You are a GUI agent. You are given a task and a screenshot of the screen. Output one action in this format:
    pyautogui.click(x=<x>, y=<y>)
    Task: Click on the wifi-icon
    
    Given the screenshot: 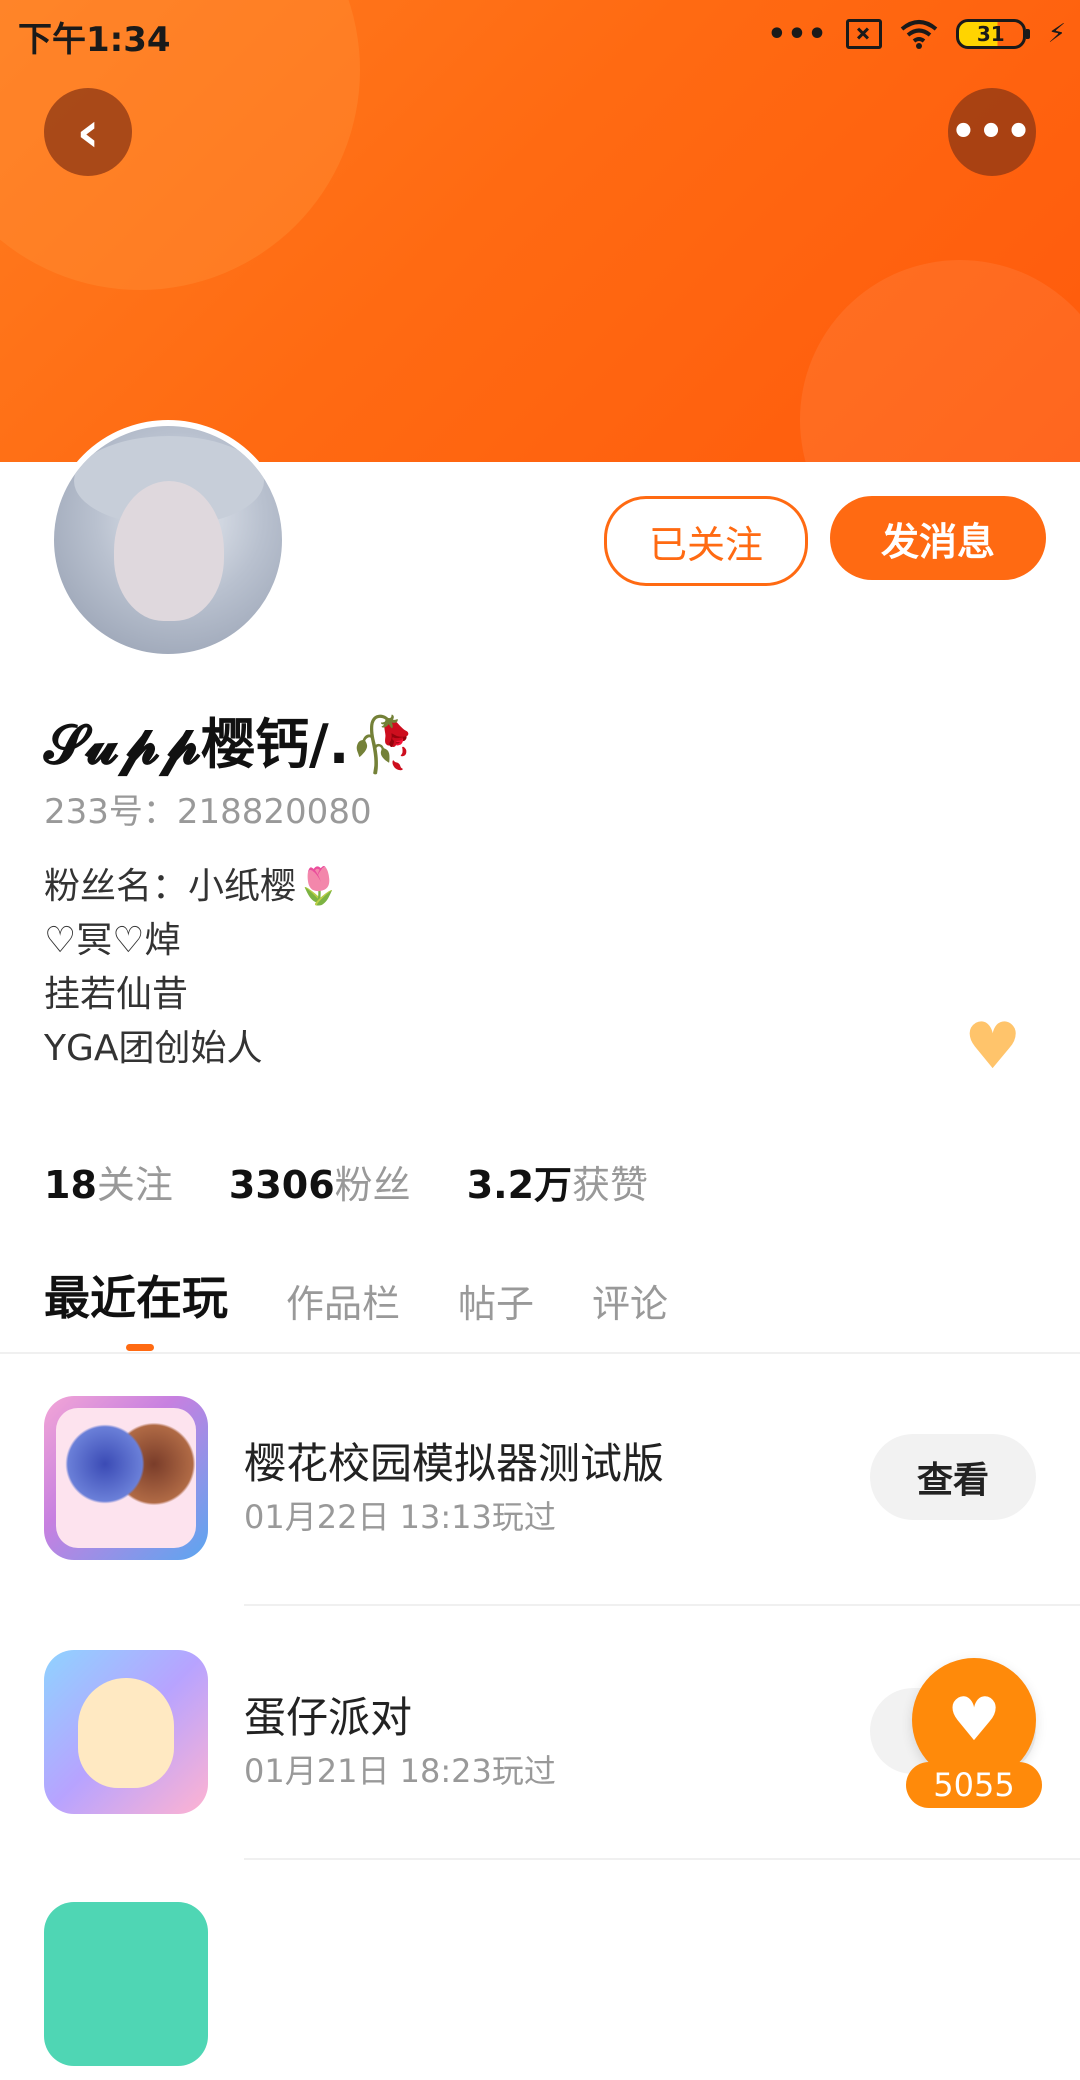 What is the action you would take?
    pyautogui.click(x=919, y=34)
    